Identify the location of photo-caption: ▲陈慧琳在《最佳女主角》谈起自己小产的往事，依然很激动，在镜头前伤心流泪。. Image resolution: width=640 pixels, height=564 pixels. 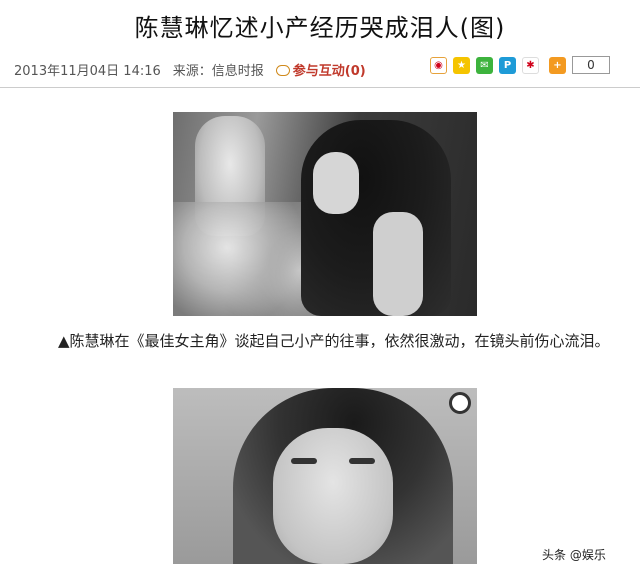
(334, 341).